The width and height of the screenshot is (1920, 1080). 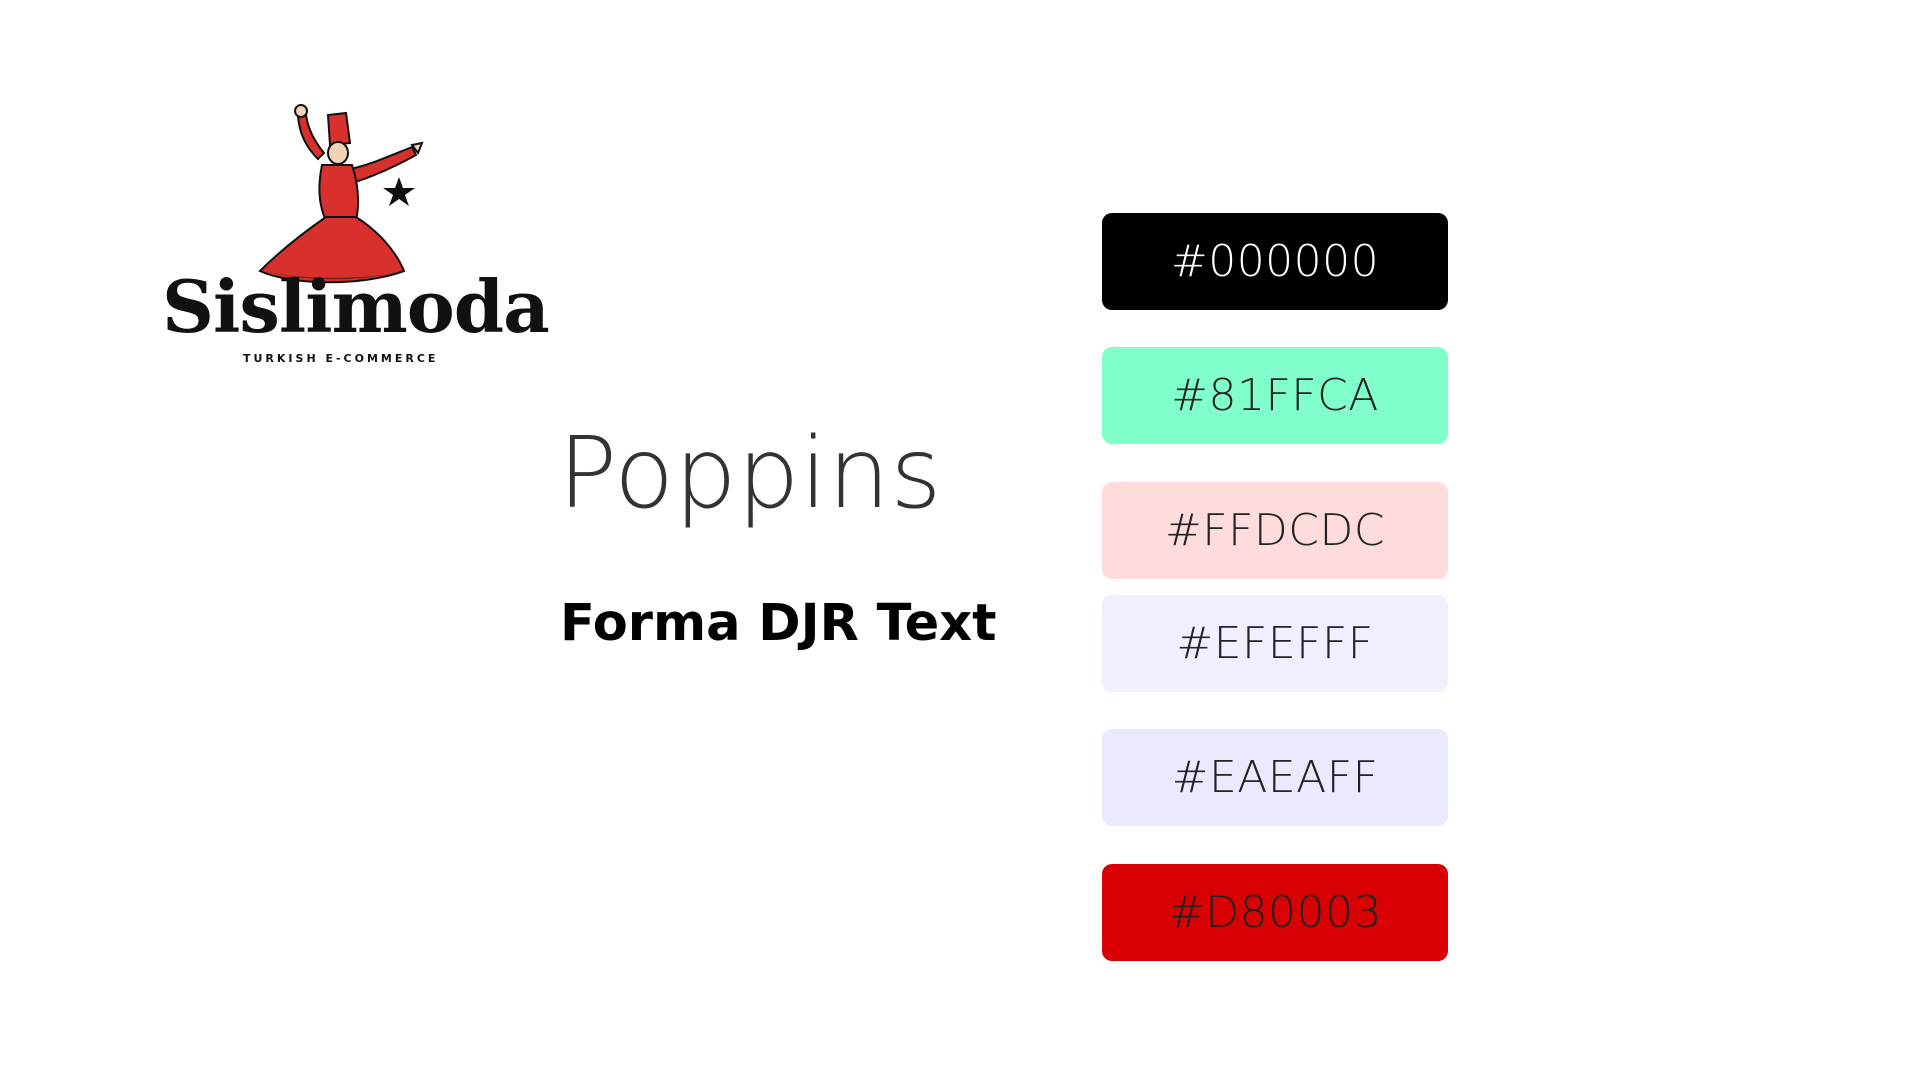 I want to click on color-swatch-red: #D80003, so click(x=1275, y=912).